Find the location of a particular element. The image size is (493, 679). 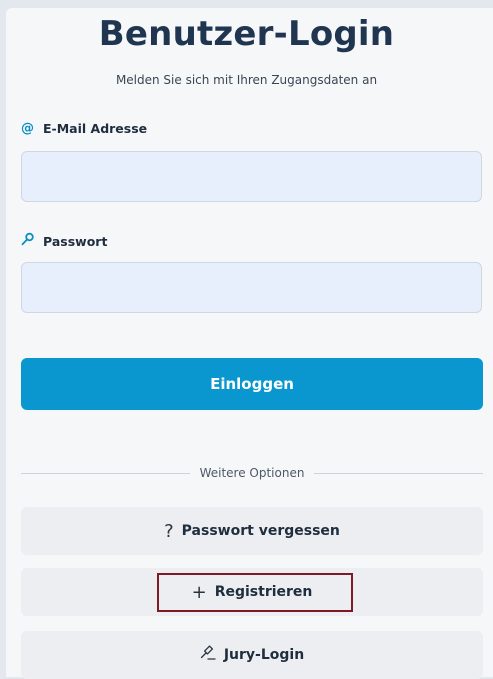

email-field is located at coordinates (251, 176).